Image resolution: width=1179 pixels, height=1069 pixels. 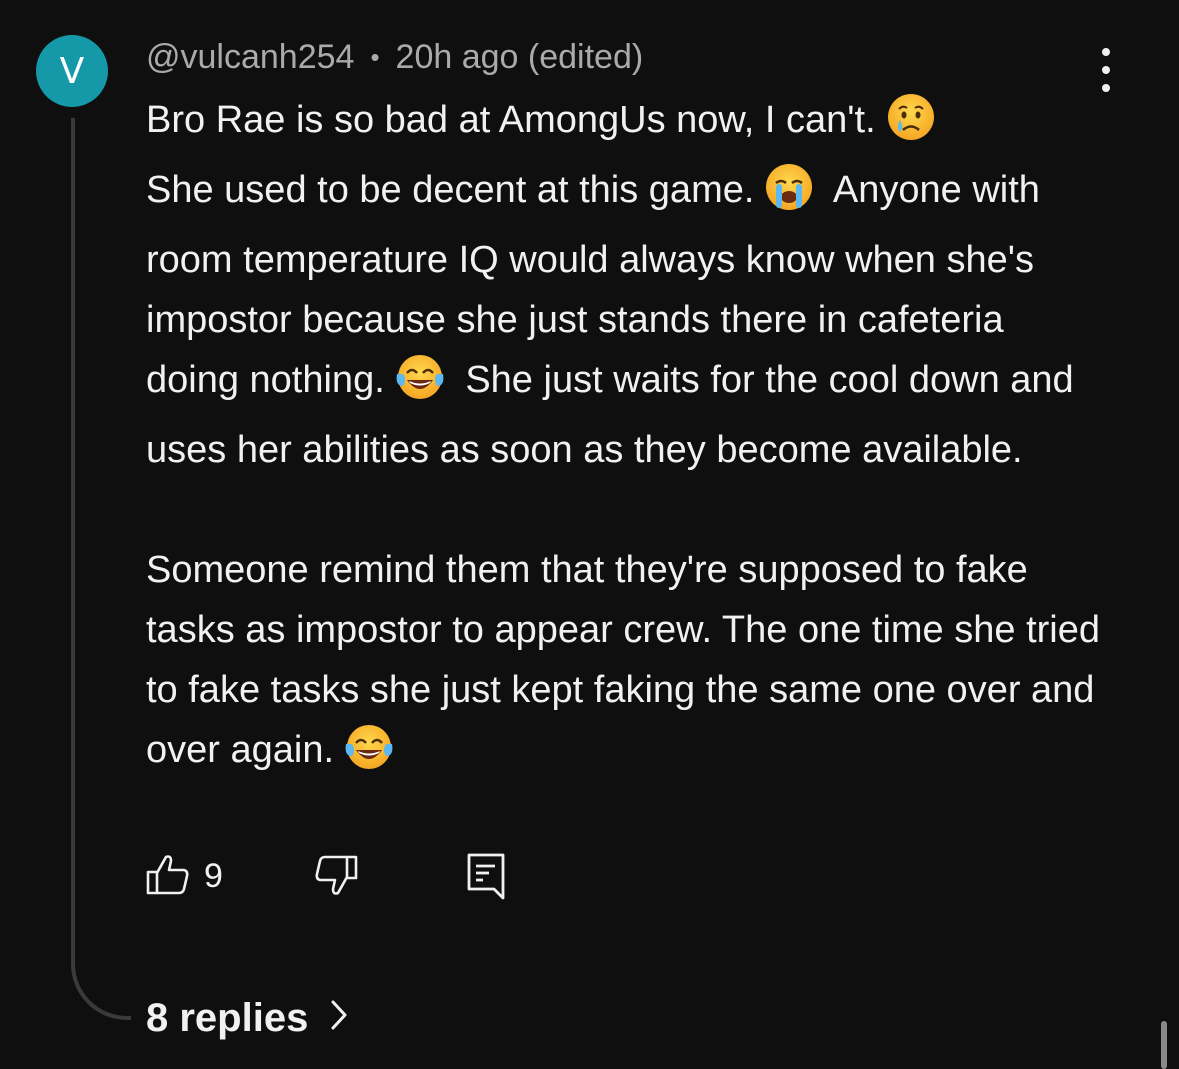 I want to click on avatar: V, so click(x=72, y=71).